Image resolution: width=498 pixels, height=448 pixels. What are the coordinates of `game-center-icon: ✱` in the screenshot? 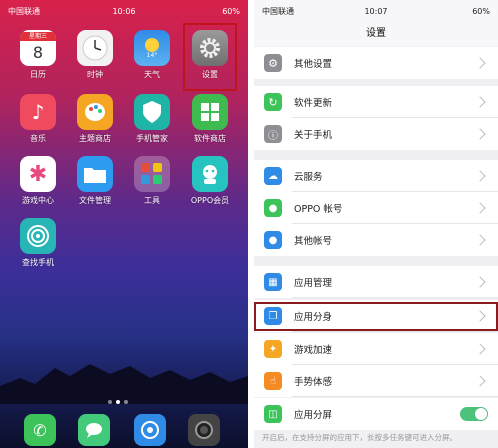 It's located at (38, 174).